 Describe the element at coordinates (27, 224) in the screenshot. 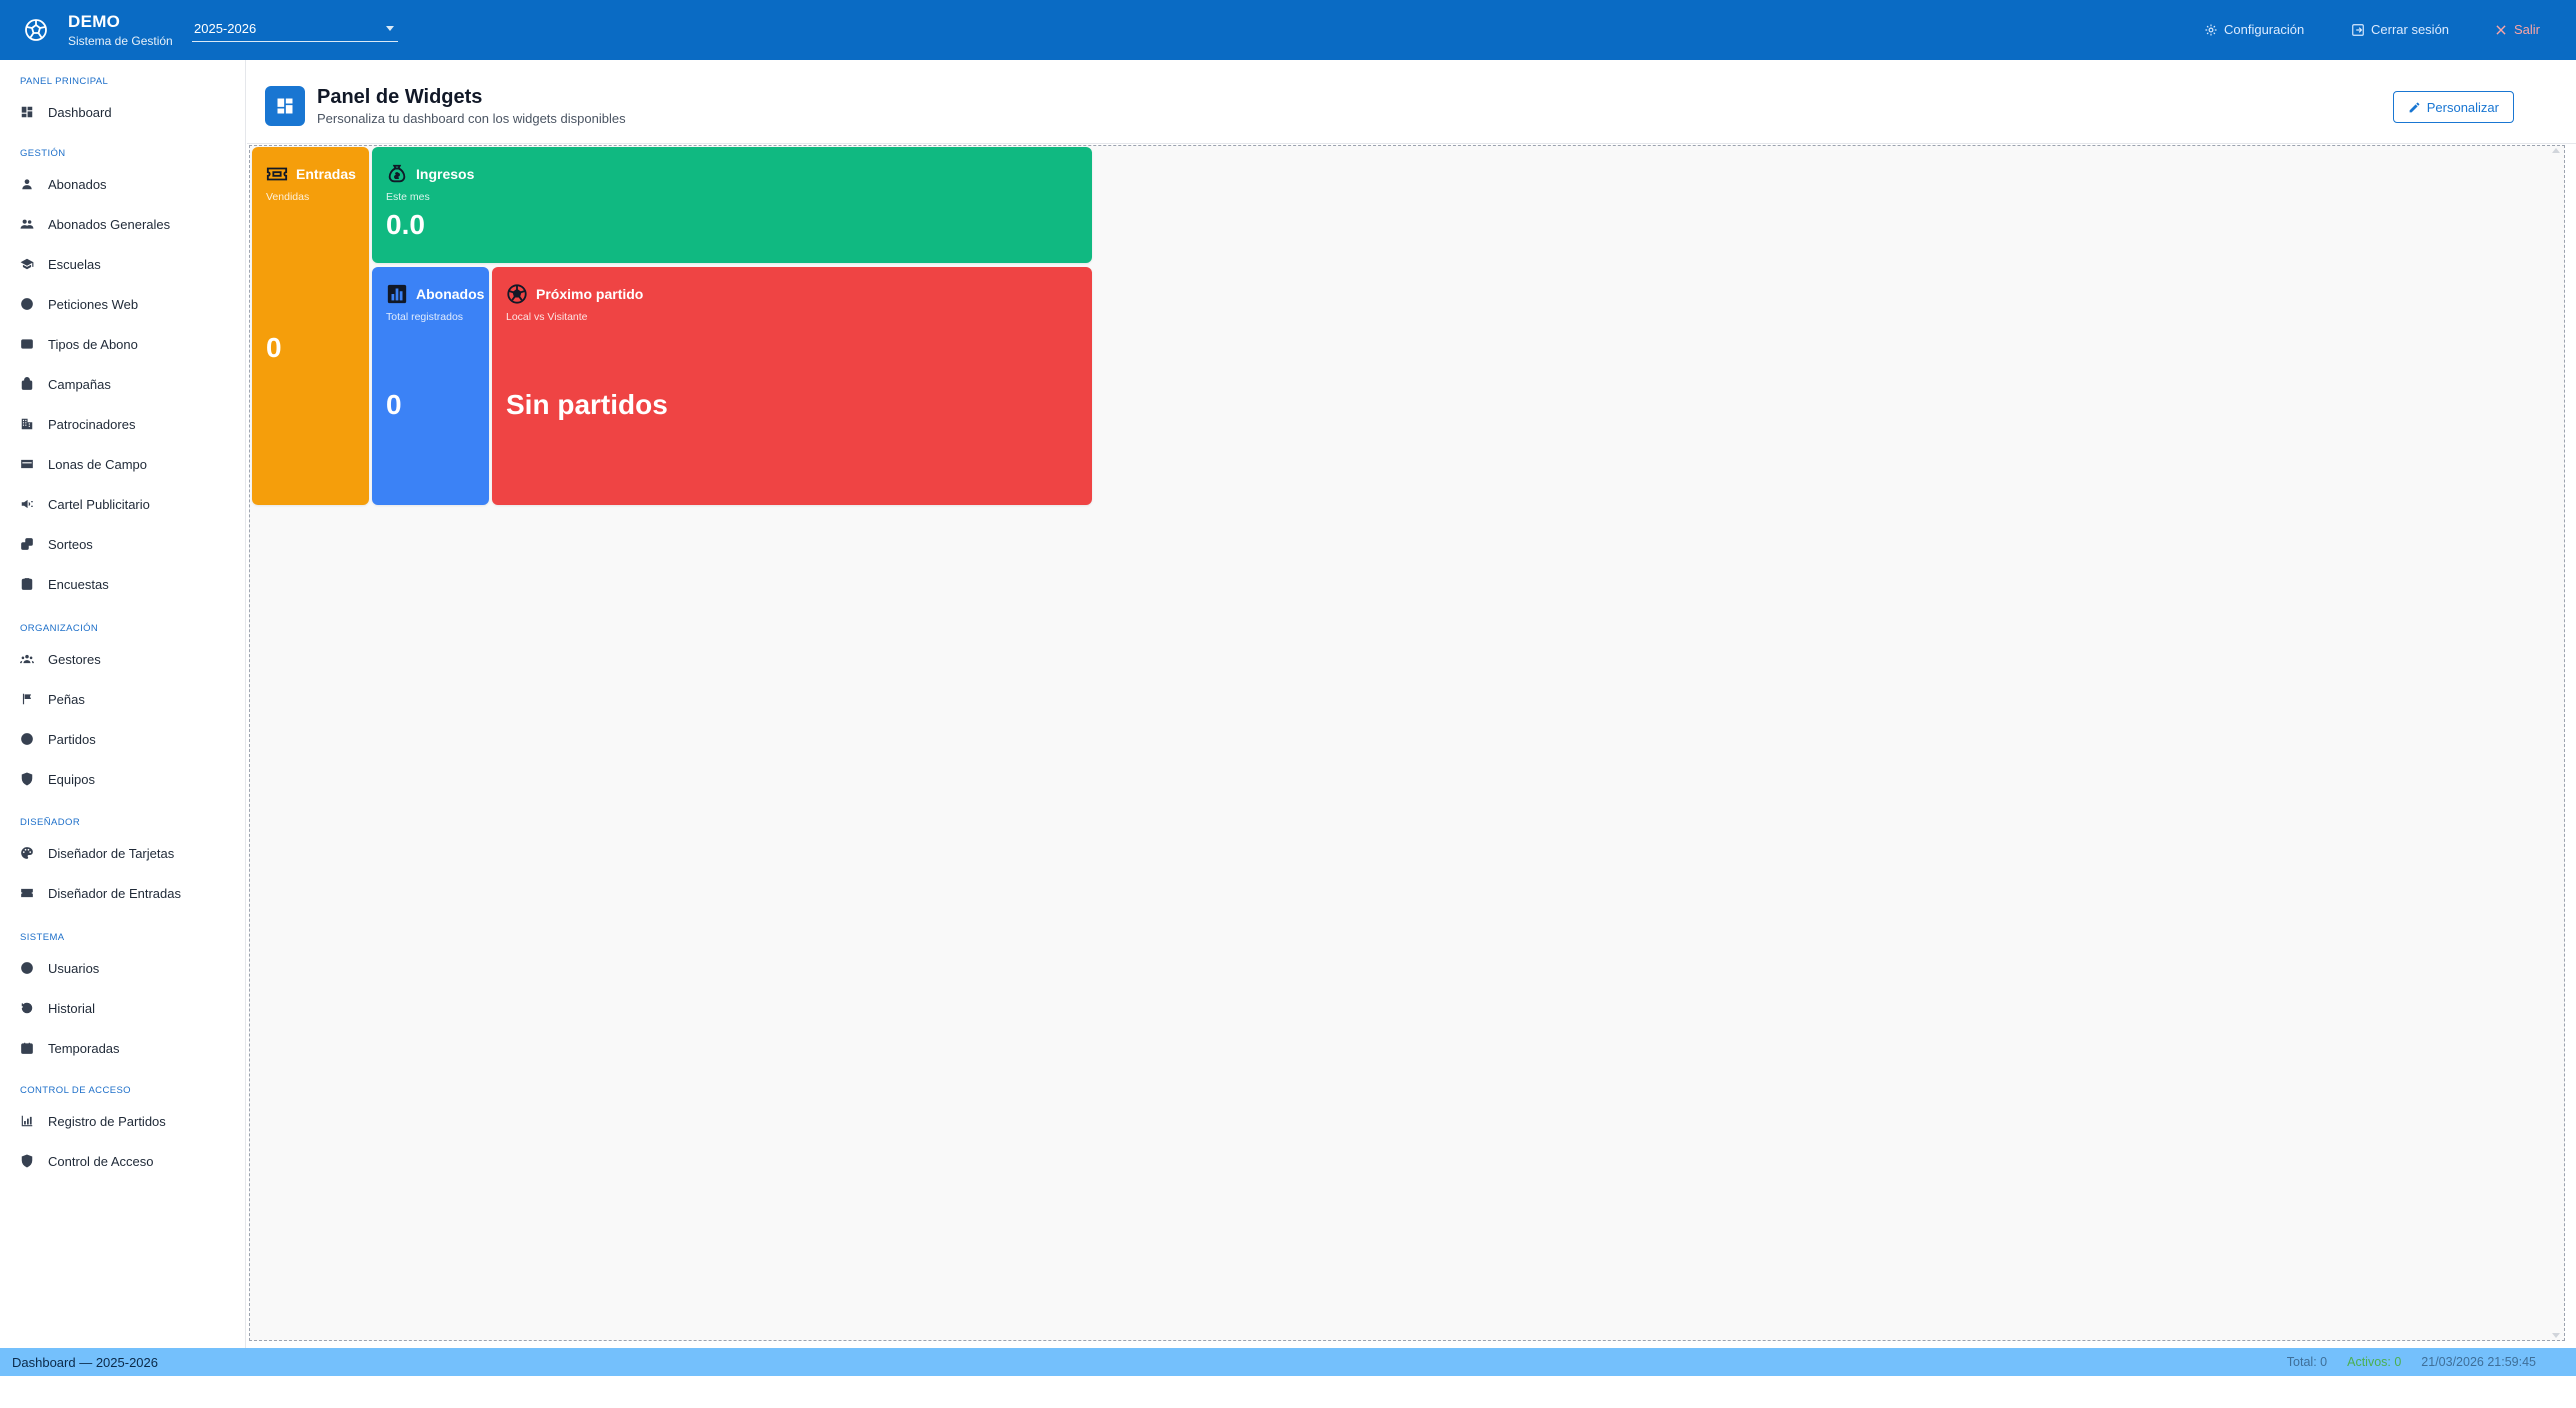

I see `group-icon` at that location.